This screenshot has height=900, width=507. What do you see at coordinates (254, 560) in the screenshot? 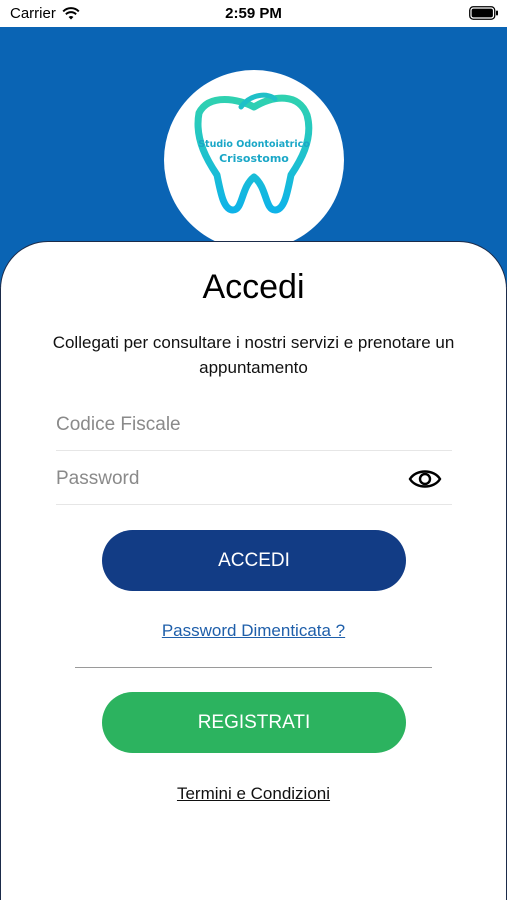
I see `login-button: ACCEDI` at bounding box center [254, 560].